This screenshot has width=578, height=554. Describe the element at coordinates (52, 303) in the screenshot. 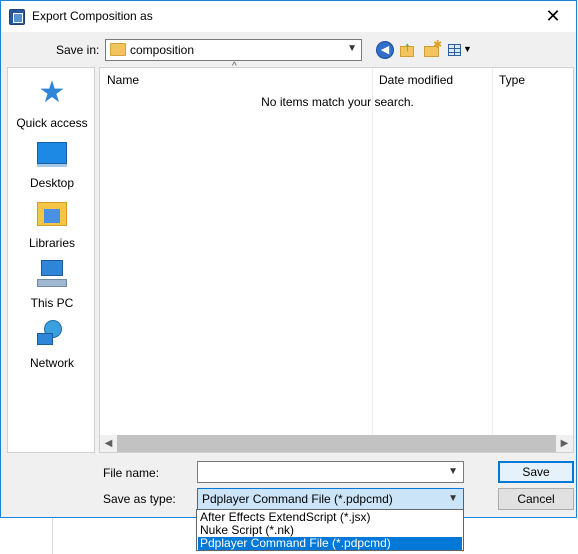

I see `place-label: This PC` at that location.